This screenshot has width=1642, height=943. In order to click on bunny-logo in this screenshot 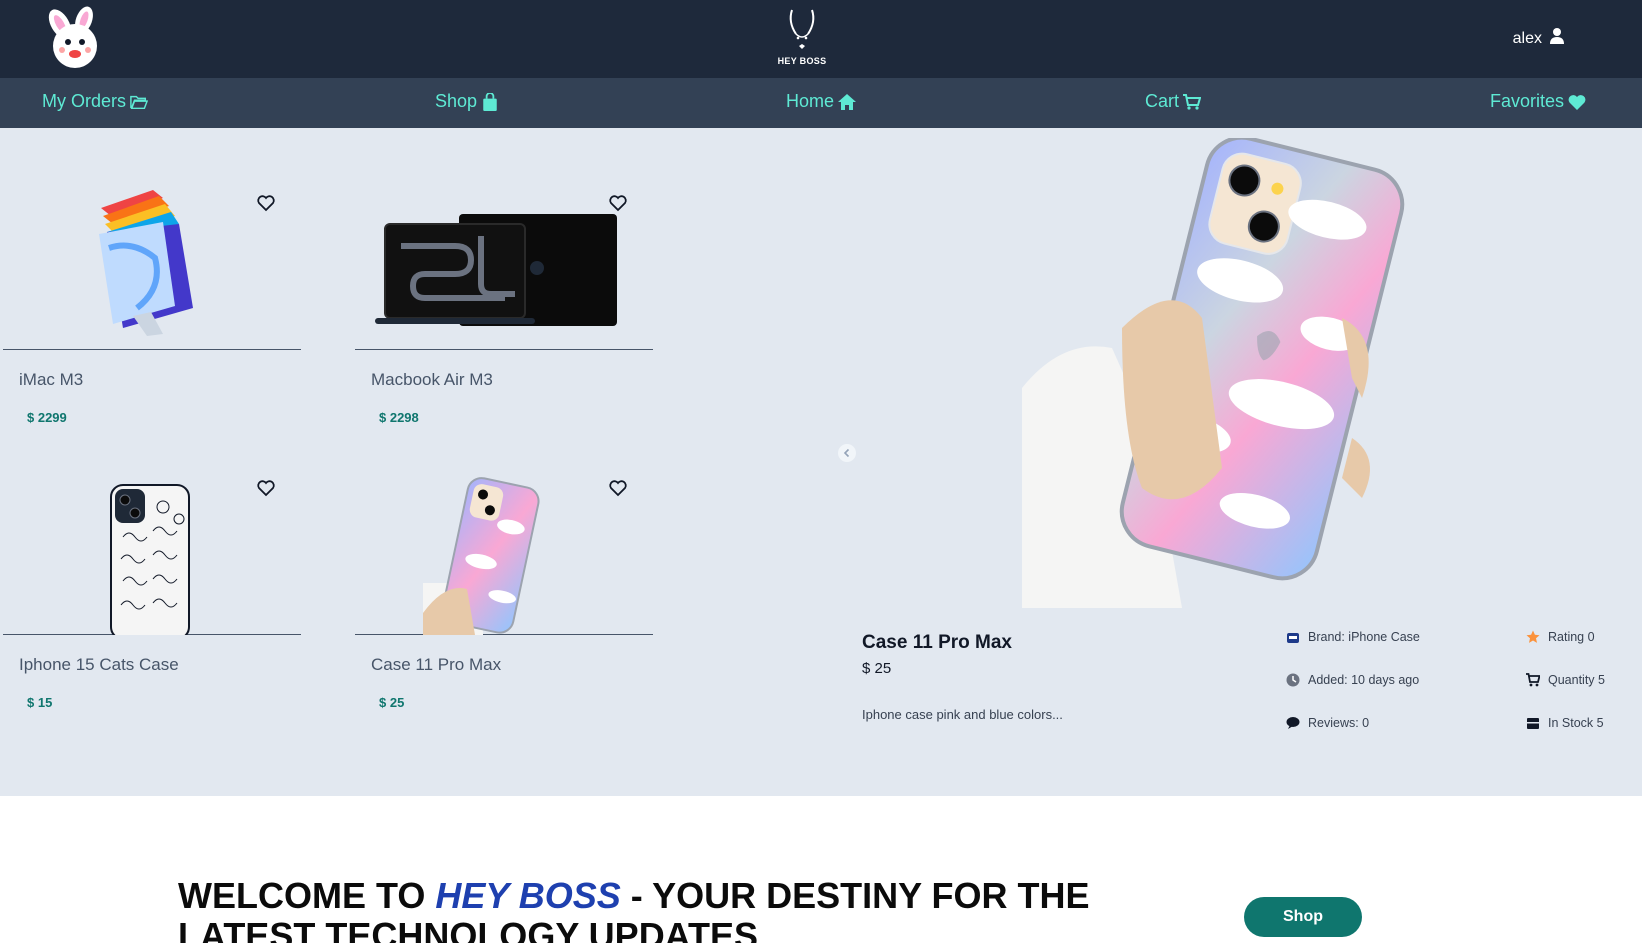, I will do `click(75, 39)`.